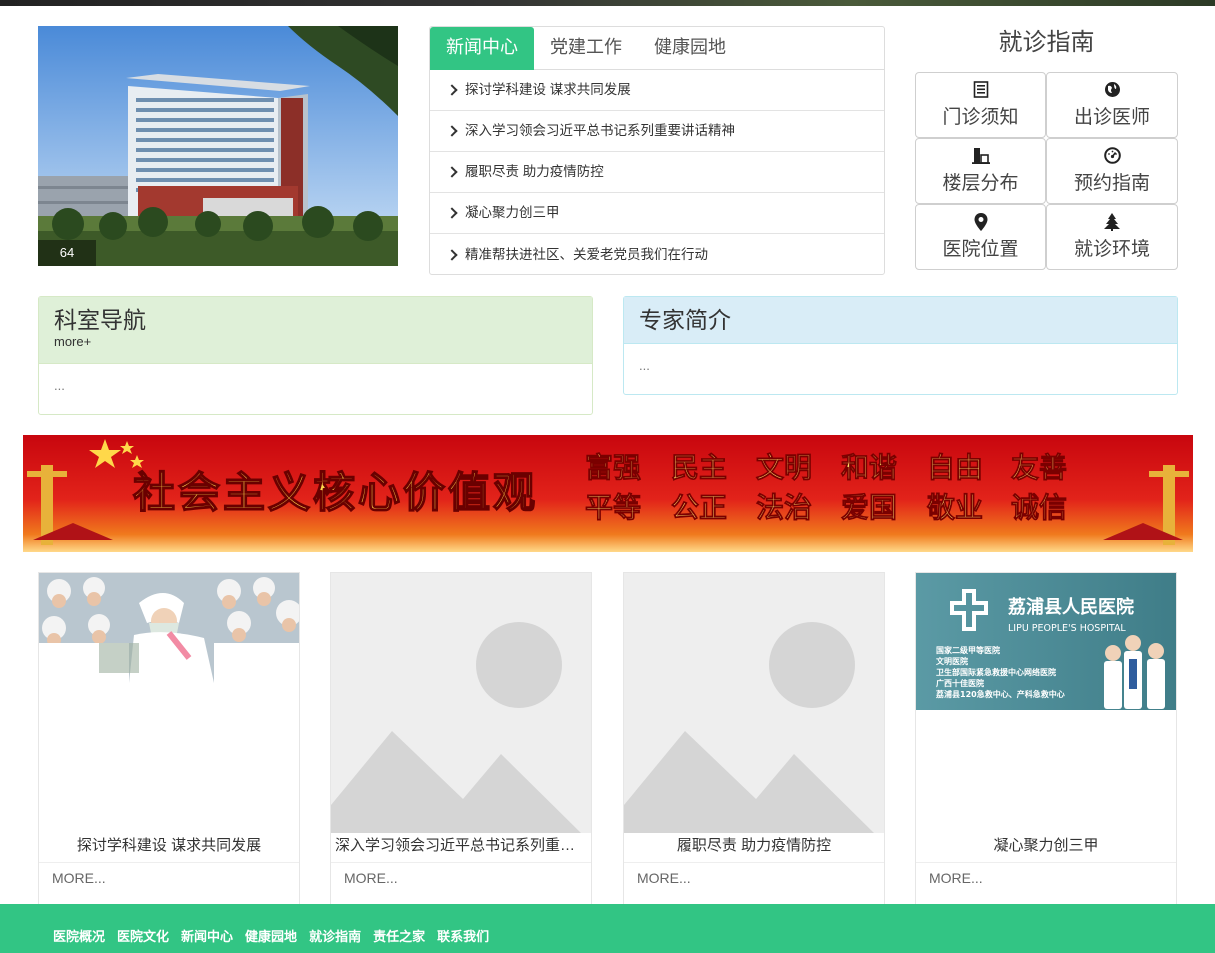  Describe the element at coordinates (67, 253) in the screenshot. I see `slide-counter: 64` at that location.